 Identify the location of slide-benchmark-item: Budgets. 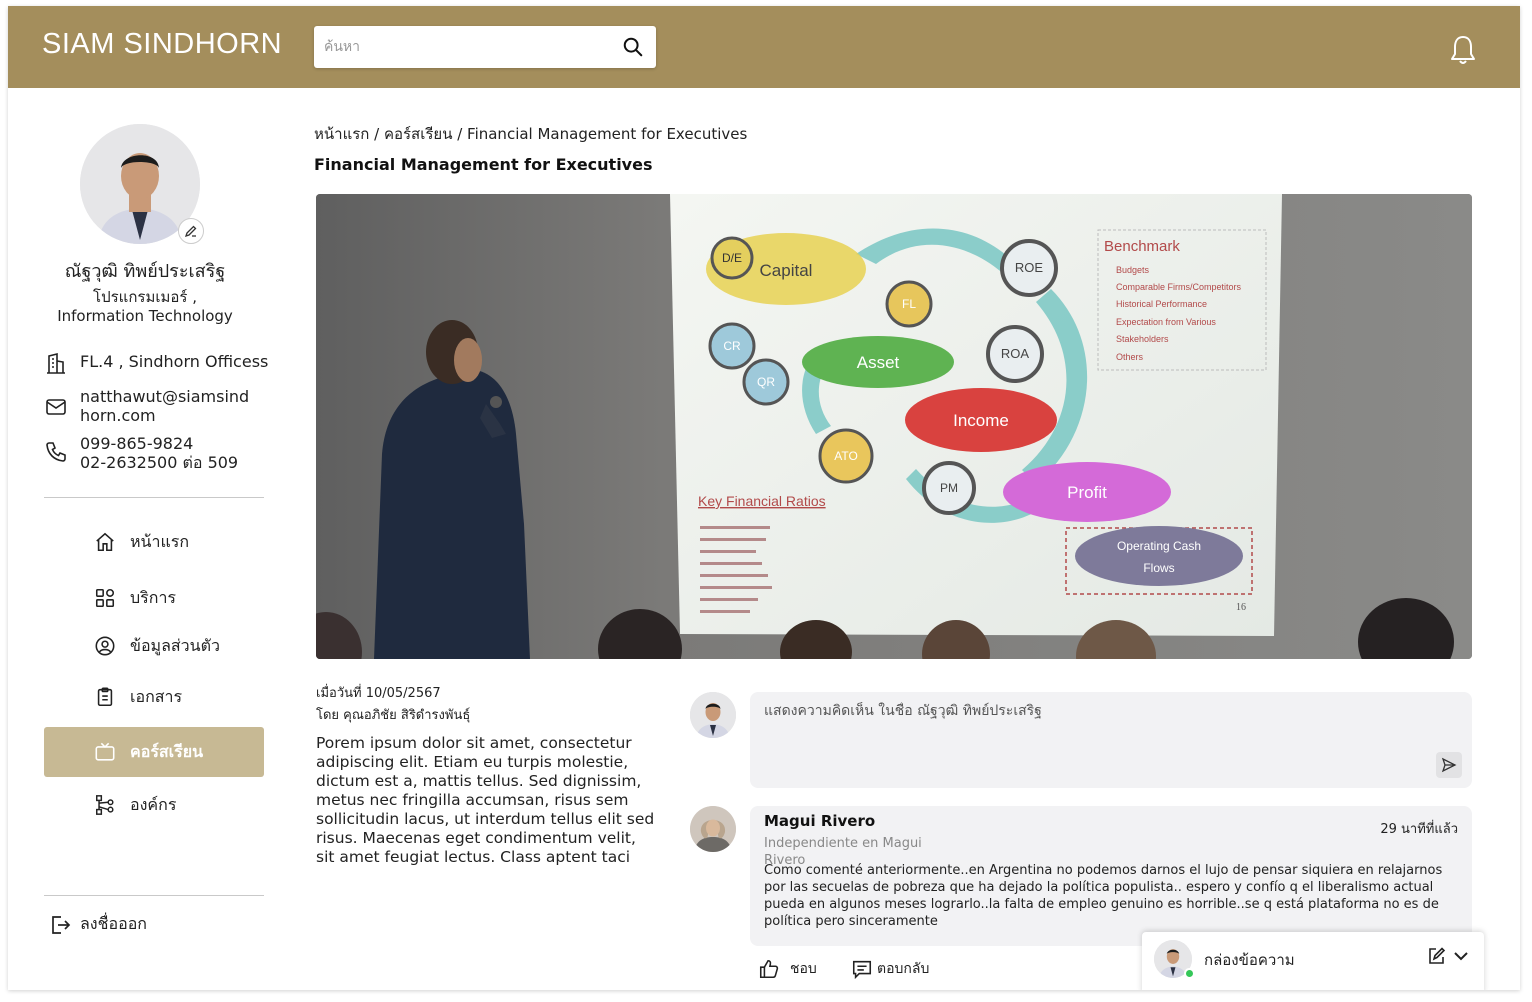
(1133, 270).